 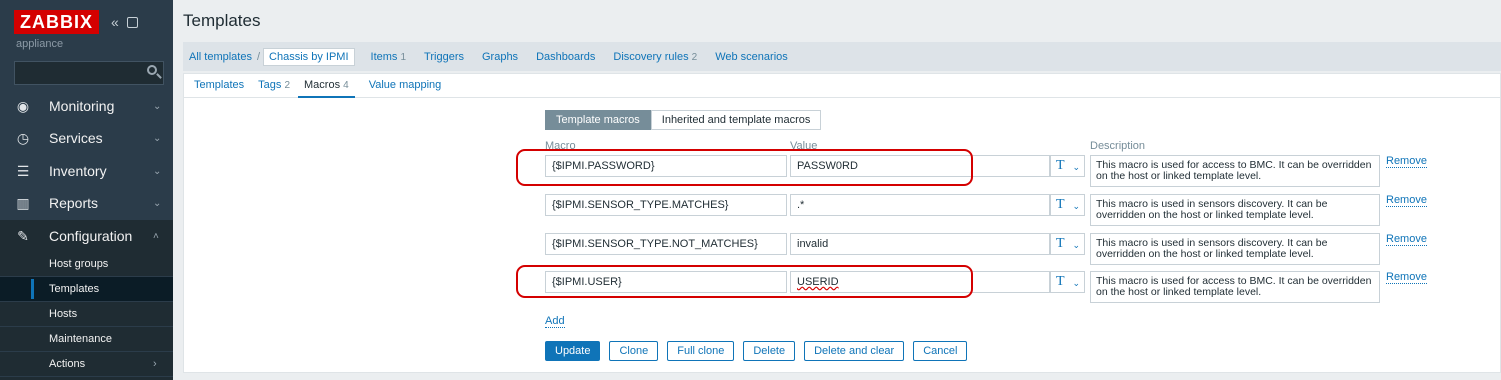 I want to click on breadcrumb-triggers: Triggers, so click(x=444, y=57).